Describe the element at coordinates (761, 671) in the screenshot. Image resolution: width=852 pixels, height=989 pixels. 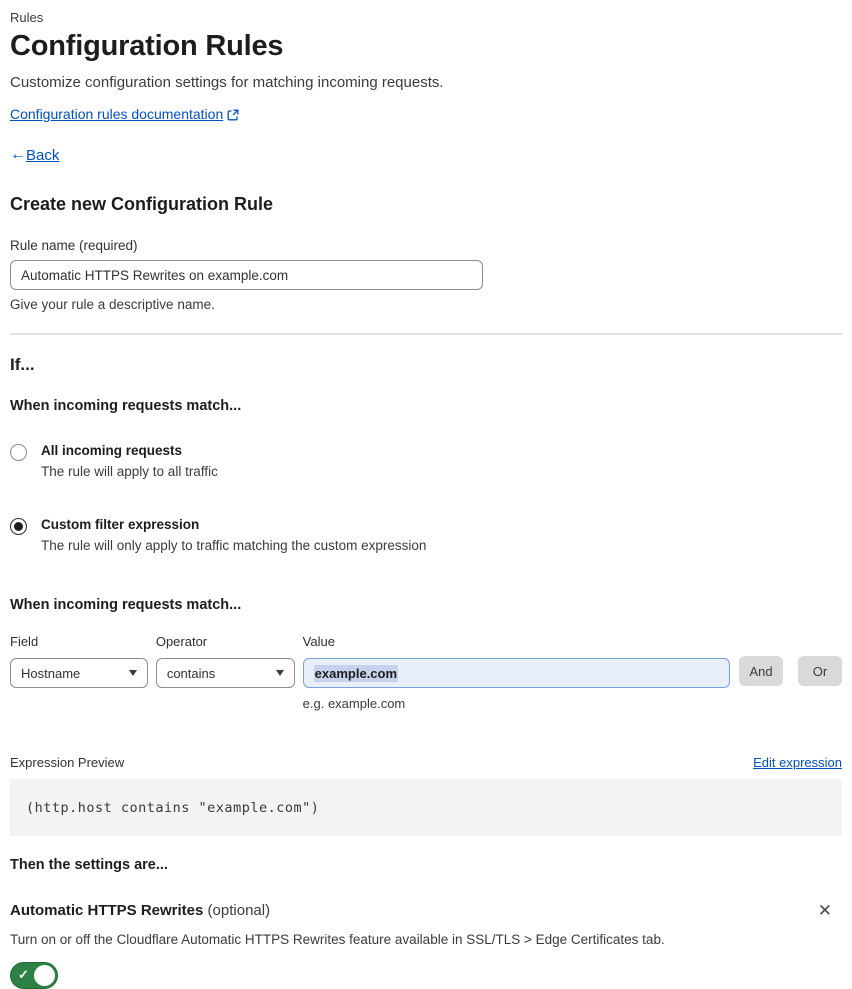
I see `and-button: And` at that location.